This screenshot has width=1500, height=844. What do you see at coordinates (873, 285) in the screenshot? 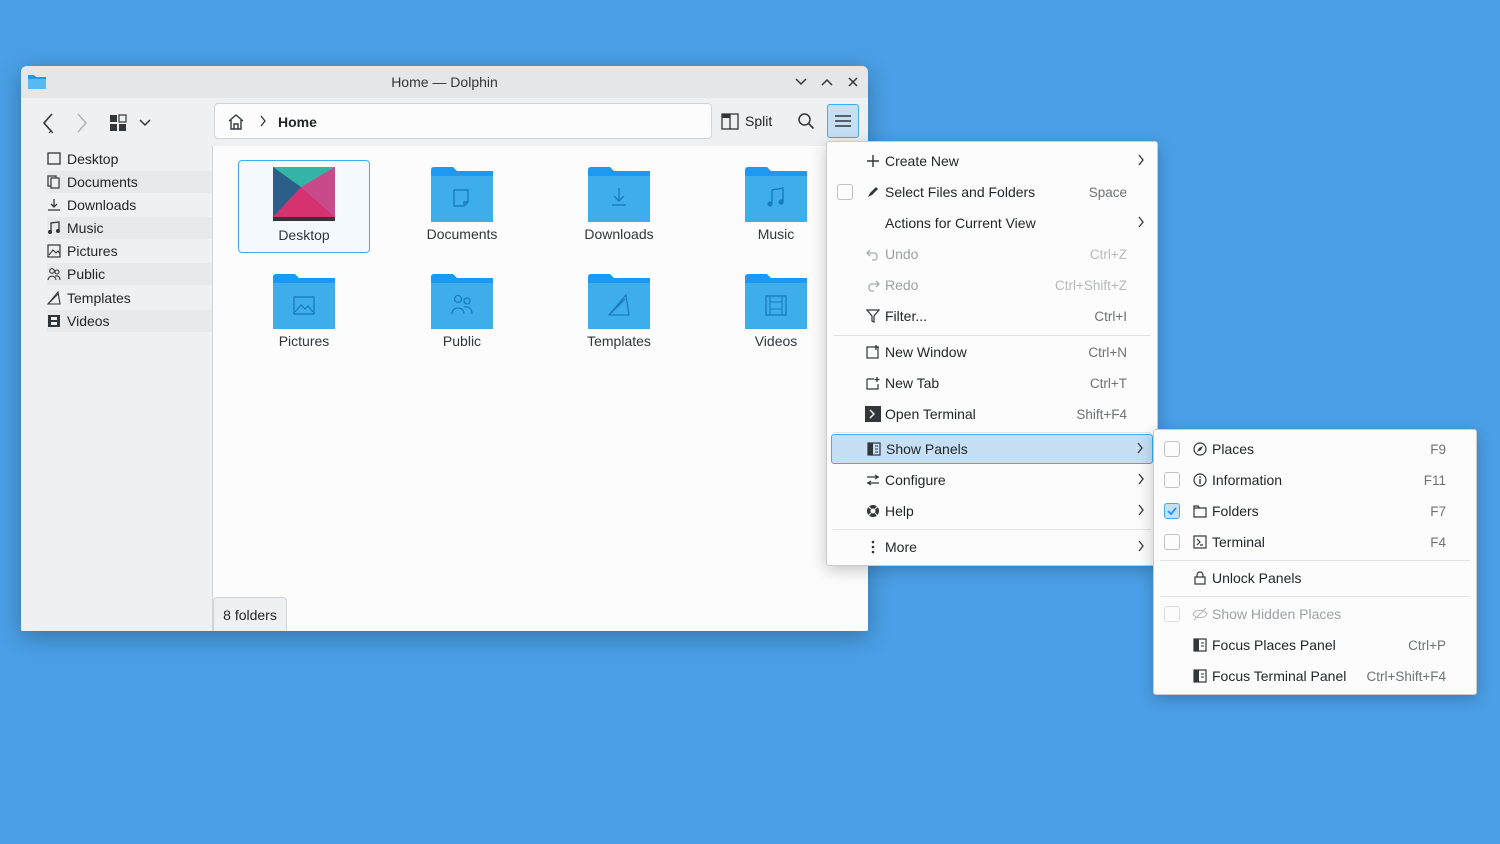
I see `redo-icon` at bounding box center [873, 285].